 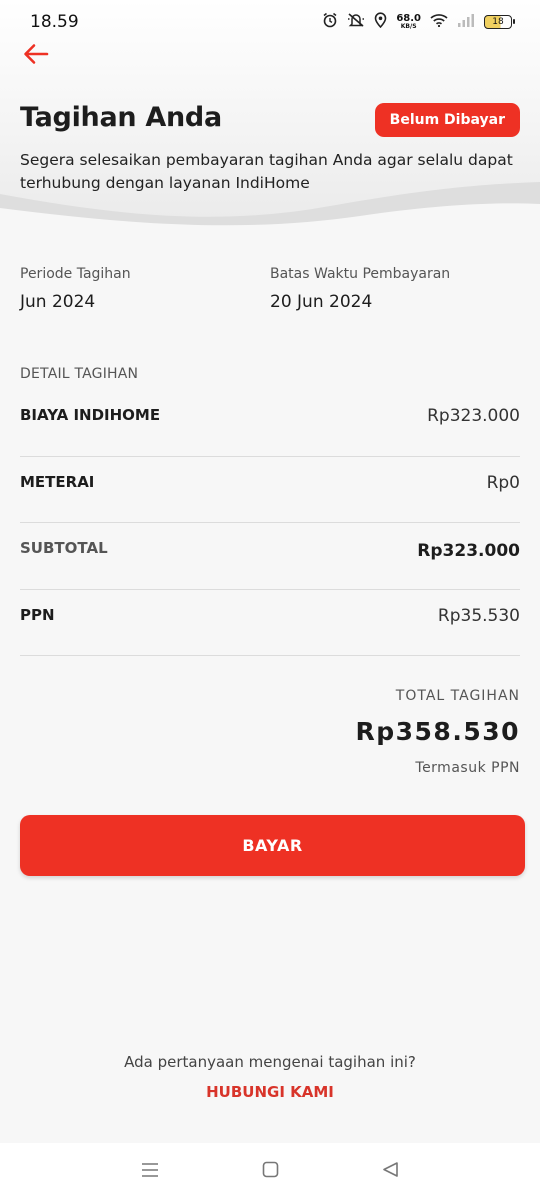 I want to click on detail-row-label: BIAYA INDIHOME, so click(x=90, y=415).